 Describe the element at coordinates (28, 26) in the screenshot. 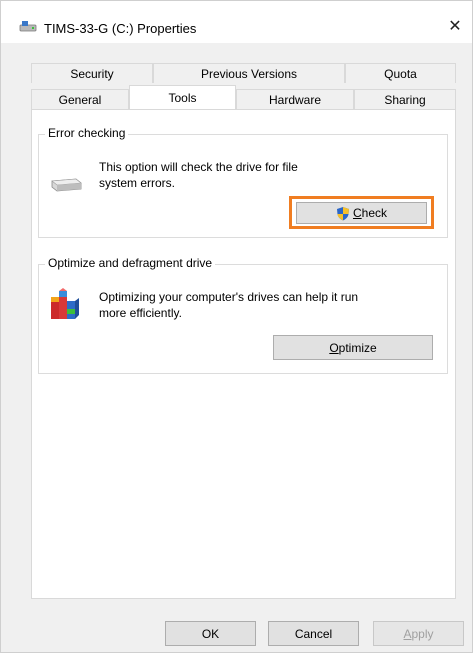

I see `drive-icon` at that location.